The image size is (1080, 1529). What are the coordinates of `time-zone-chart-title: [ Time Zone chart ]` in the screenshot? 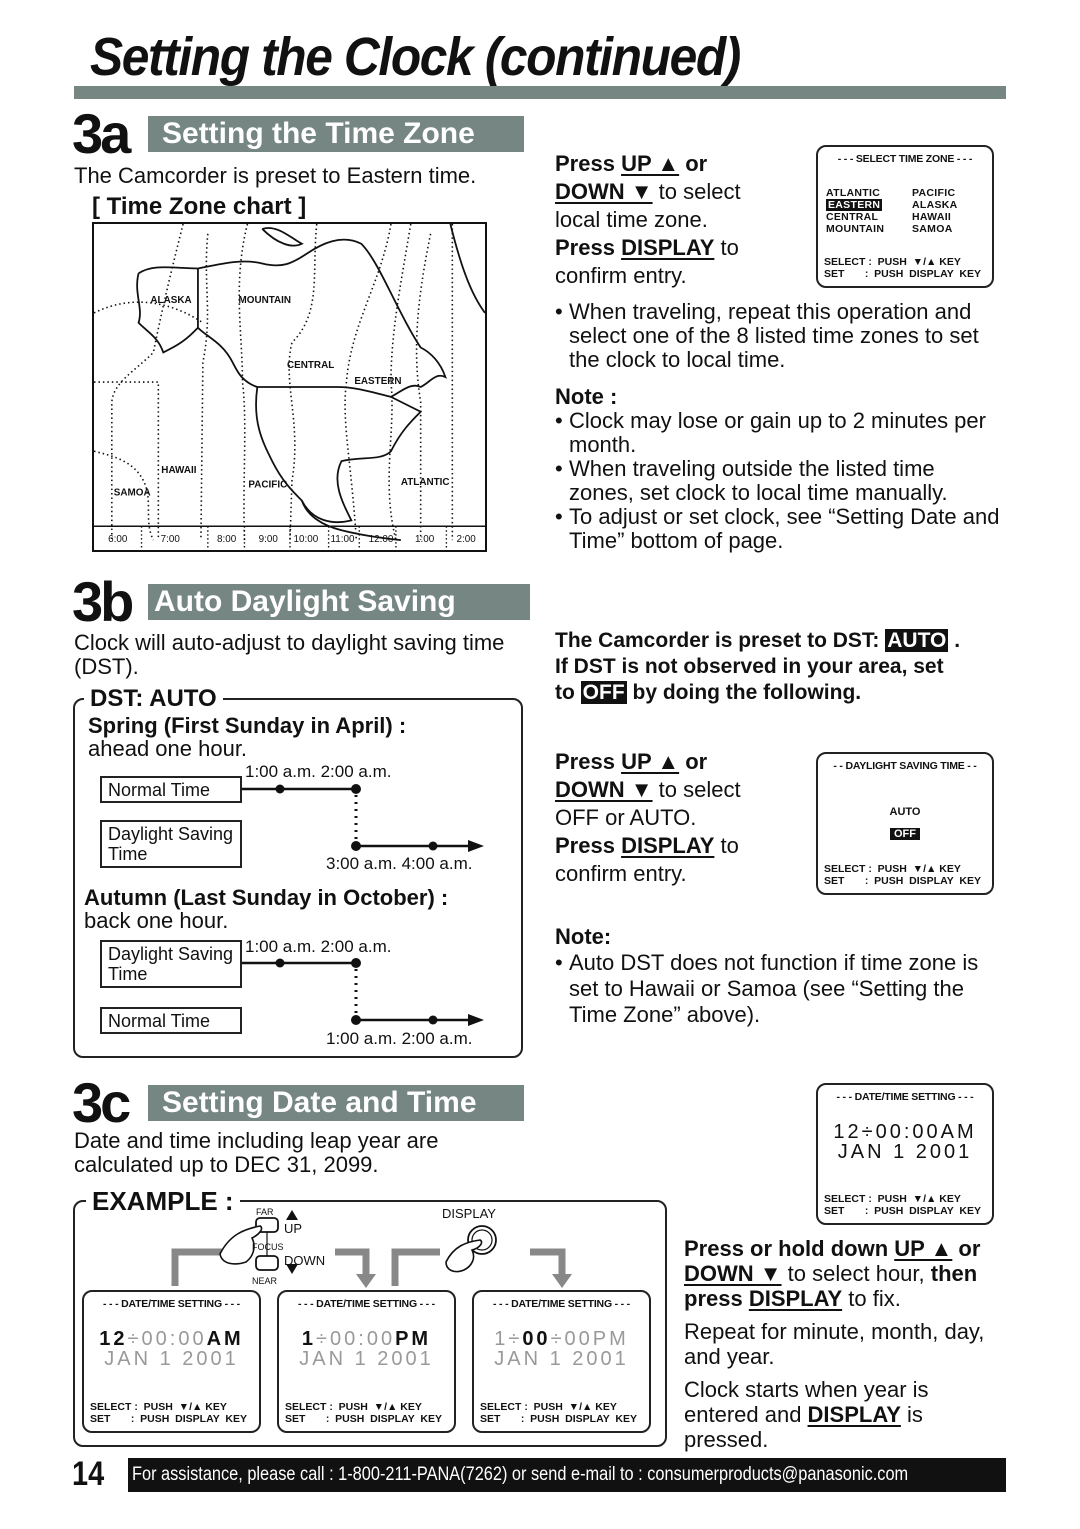 It's located at (199, 206).